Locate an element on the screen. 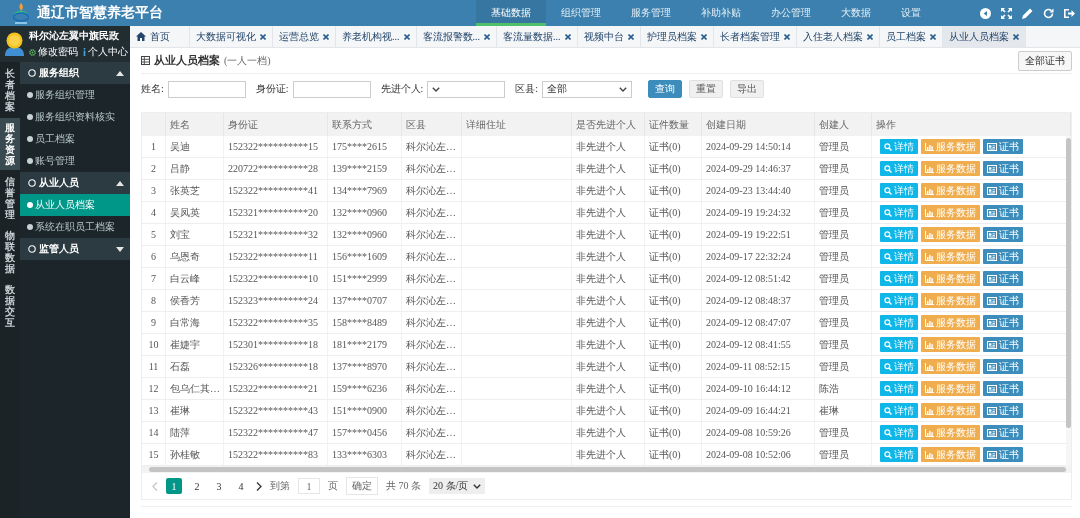  pencil-icon is located at coordinates (1027, 13).